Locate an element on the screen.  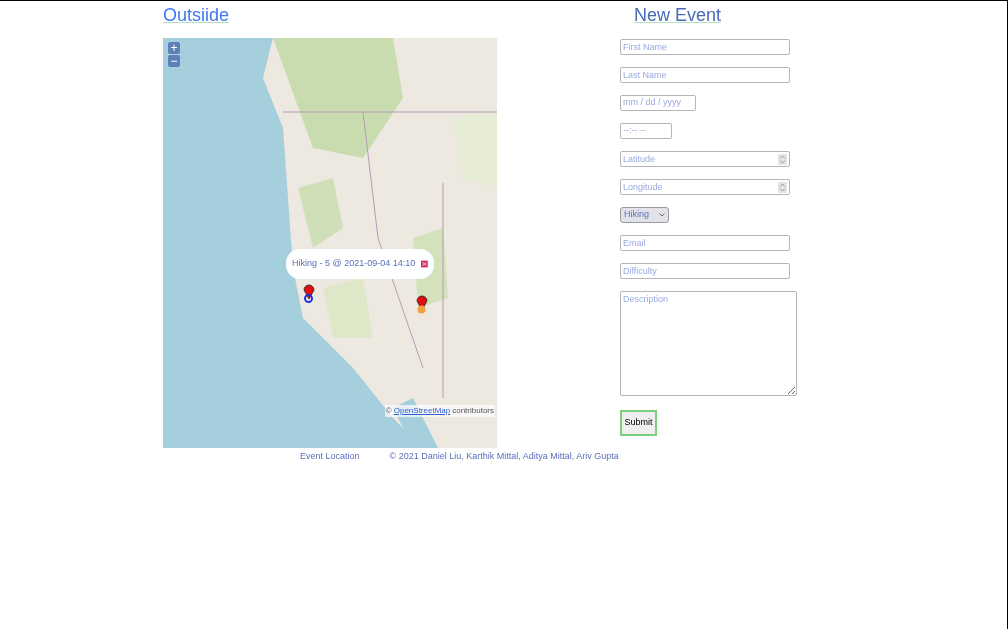
number-field: Longitude is located at coordinates (705, 187).